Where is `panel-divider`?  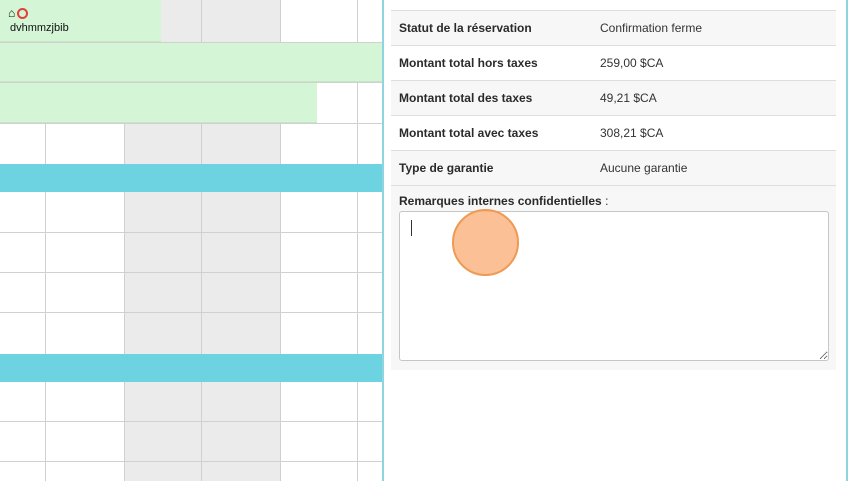 panel-divider is located at coordinates (383, 240).